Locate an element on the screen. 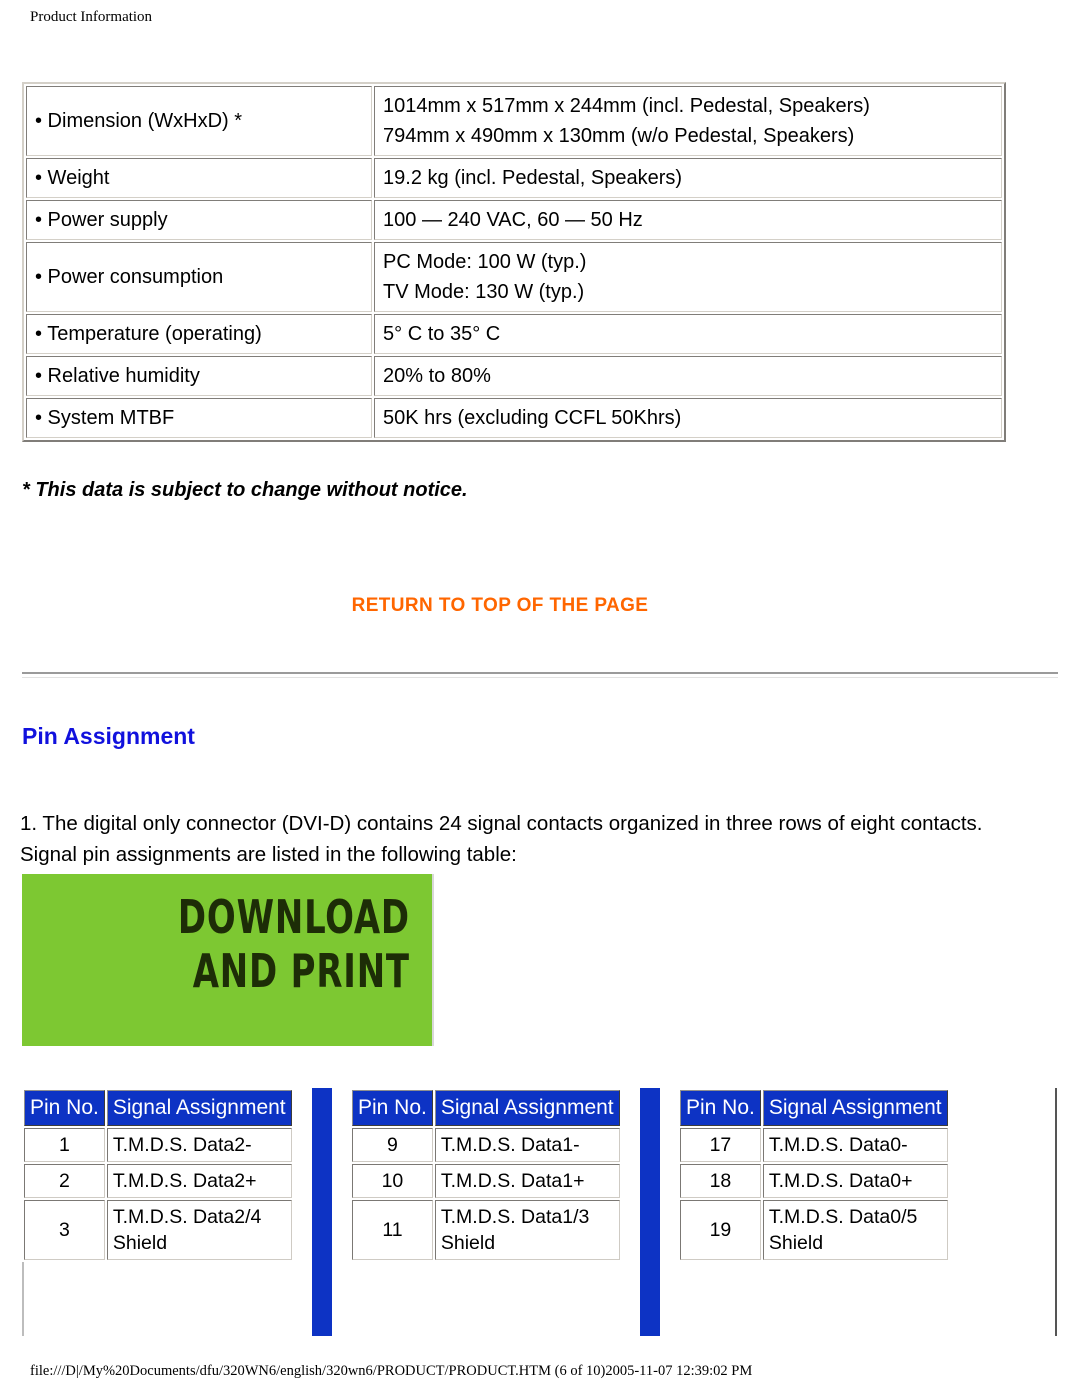 This screenshot has width=1080, height=1397. table-row: • Temperature (operating) 5° C to 35° C is located at coordinates (514, 334).